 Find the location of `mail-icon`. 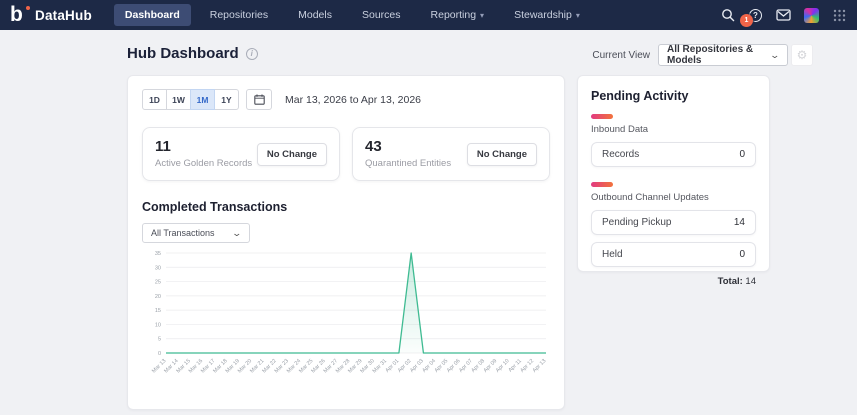

mail-icon is located at coordinates (783, 15).